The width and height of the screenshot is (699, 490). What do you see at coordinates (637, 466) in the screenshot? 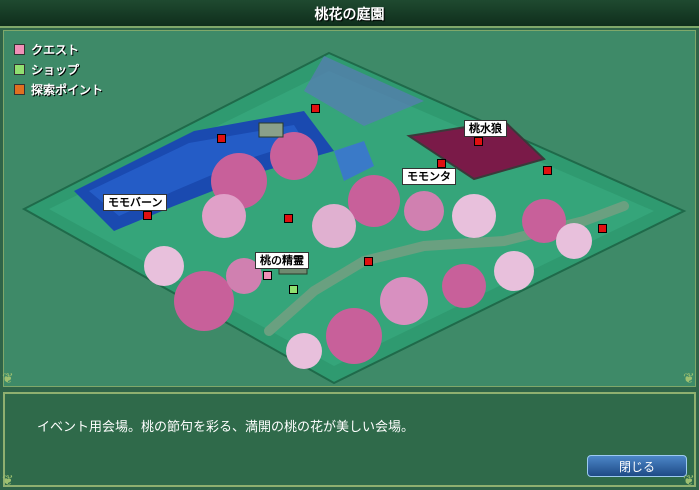
I see `close-button: 閉じる` at bounding box center [637, 466].